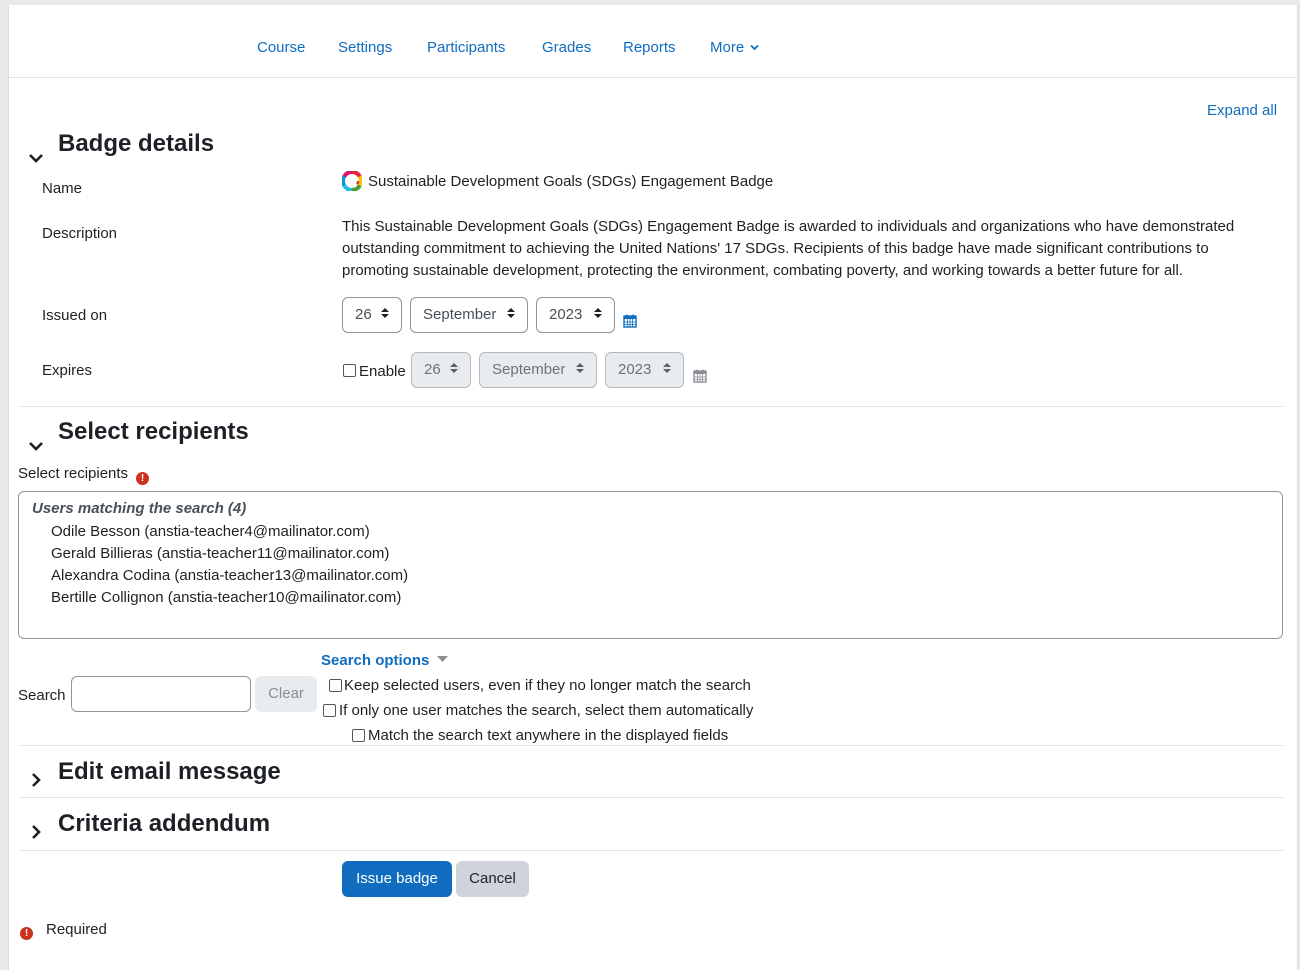 This screenshot has width=1300, height=970. I want to click on nav-reports: Reports, so click(649, 47).